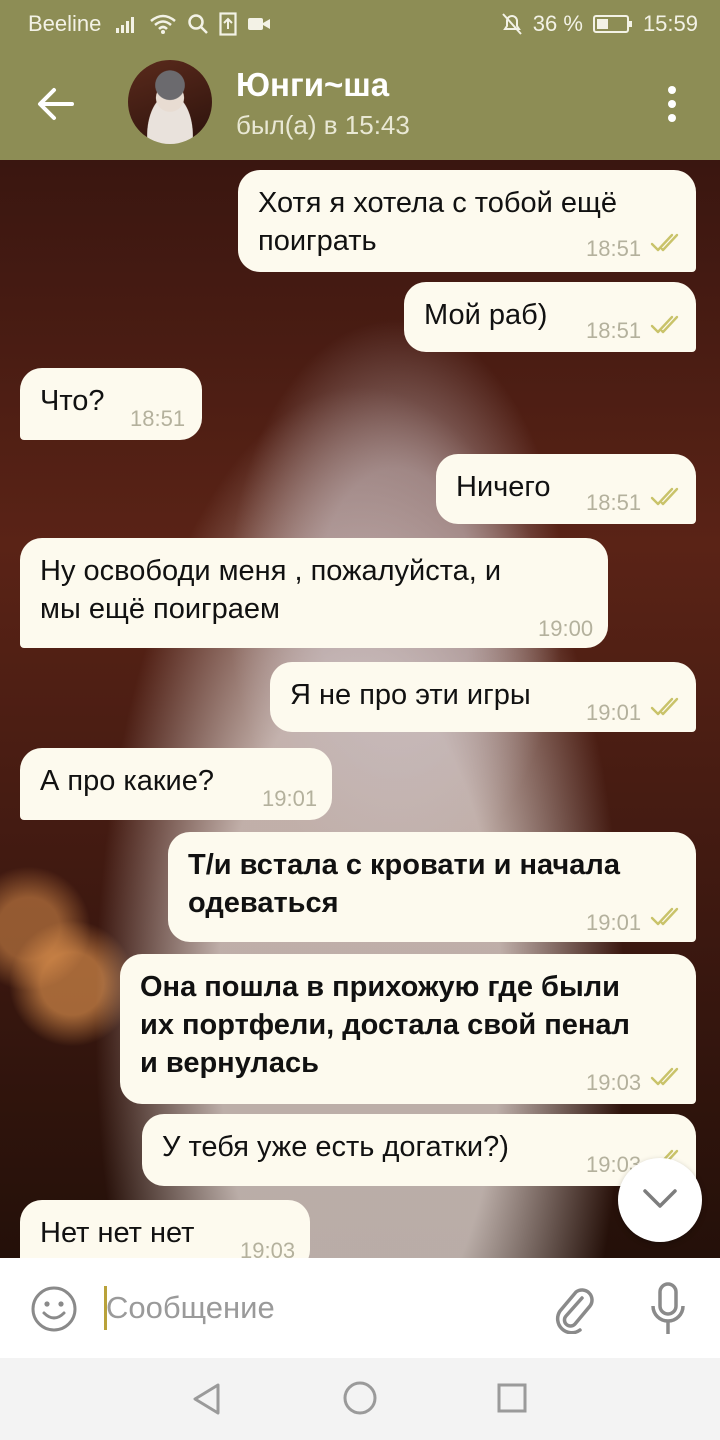  I want to click on message-text-line: У тебя уже есть догатки?), so click(335, 1147).